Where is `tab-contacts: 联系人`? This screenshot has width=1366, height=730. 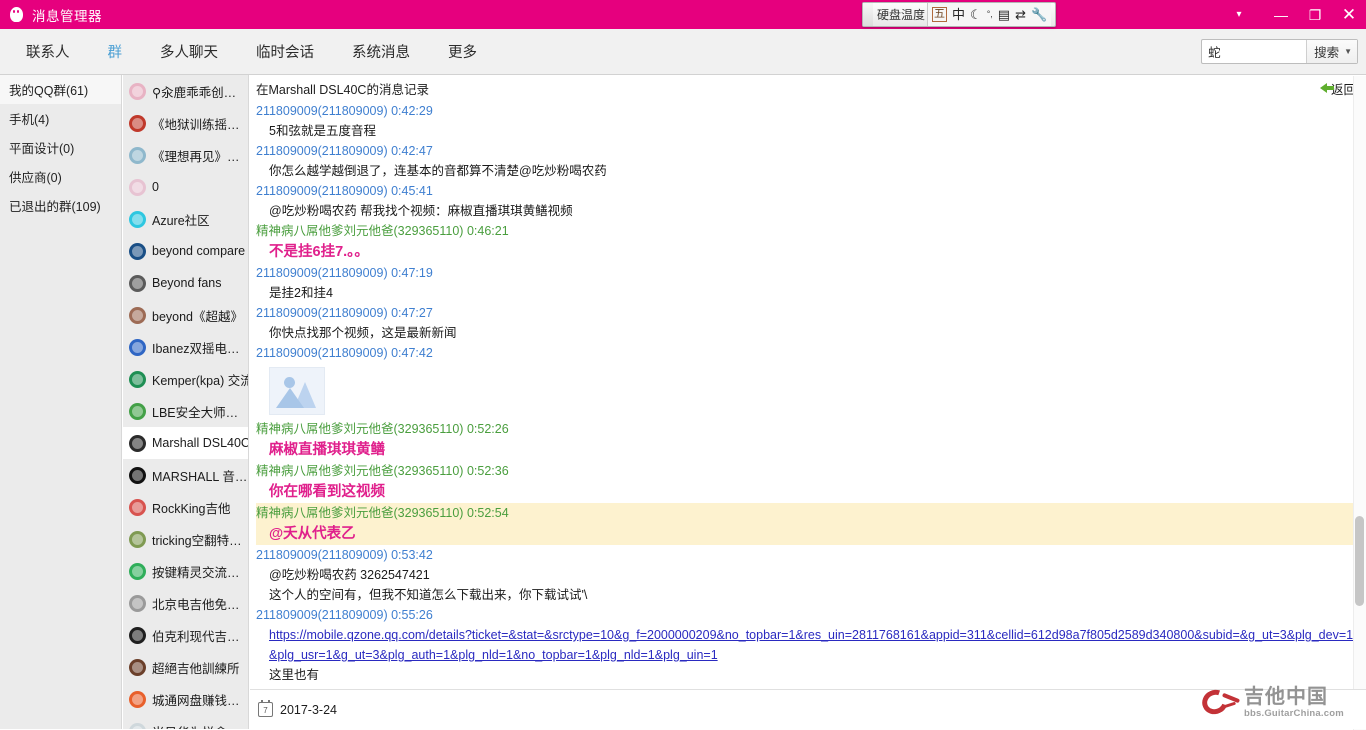
tab-contacts: 联系人 is located at coordinates (48, 52).